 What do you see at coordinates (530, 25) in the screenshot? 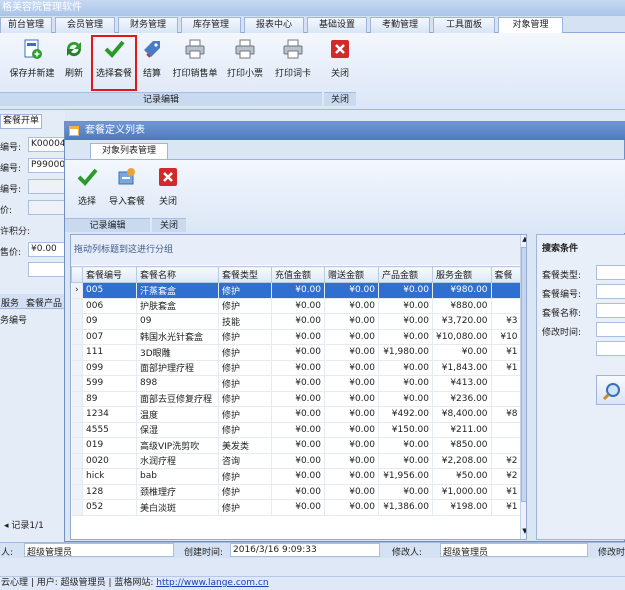
I see `tab-object-management: 对象管理` at bounding box center [530, 25].